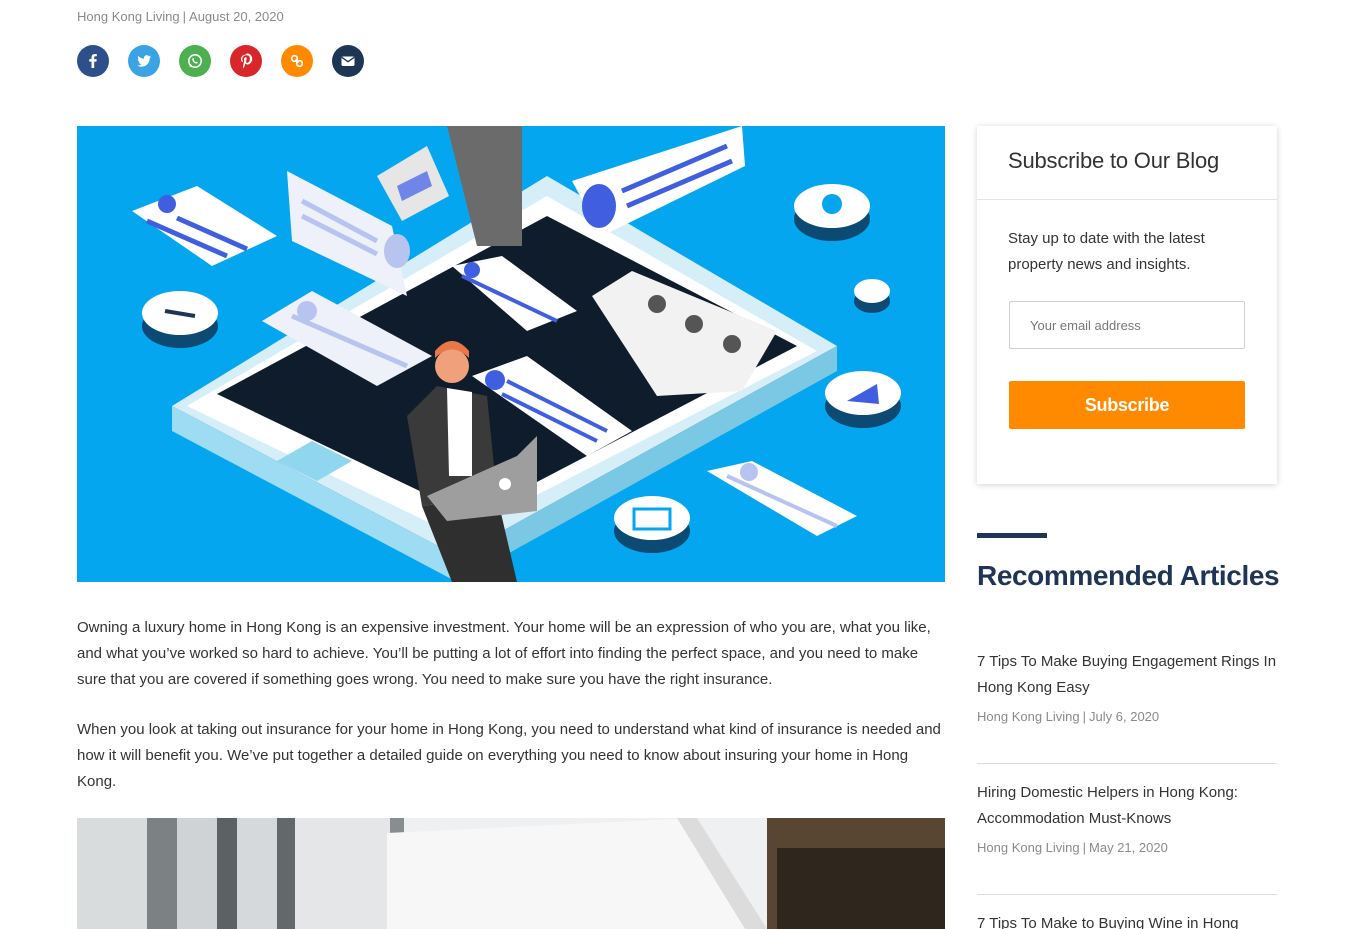  I want to click on post-meta: Hong Kong Living | August 20, 2020, so click(180, 16).